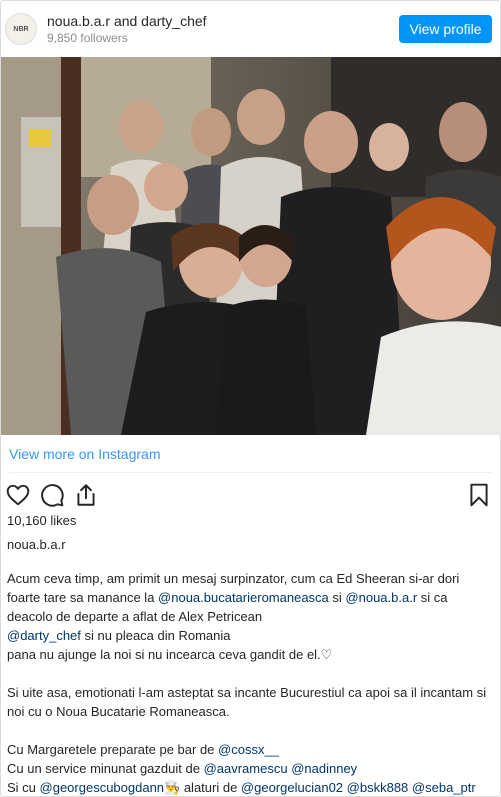  What do you see at coordinates (113, 749) in the screenshot?
I see `caption-text: Cu Margaretele preparate pe bar de` at bounding box center [113, 749].